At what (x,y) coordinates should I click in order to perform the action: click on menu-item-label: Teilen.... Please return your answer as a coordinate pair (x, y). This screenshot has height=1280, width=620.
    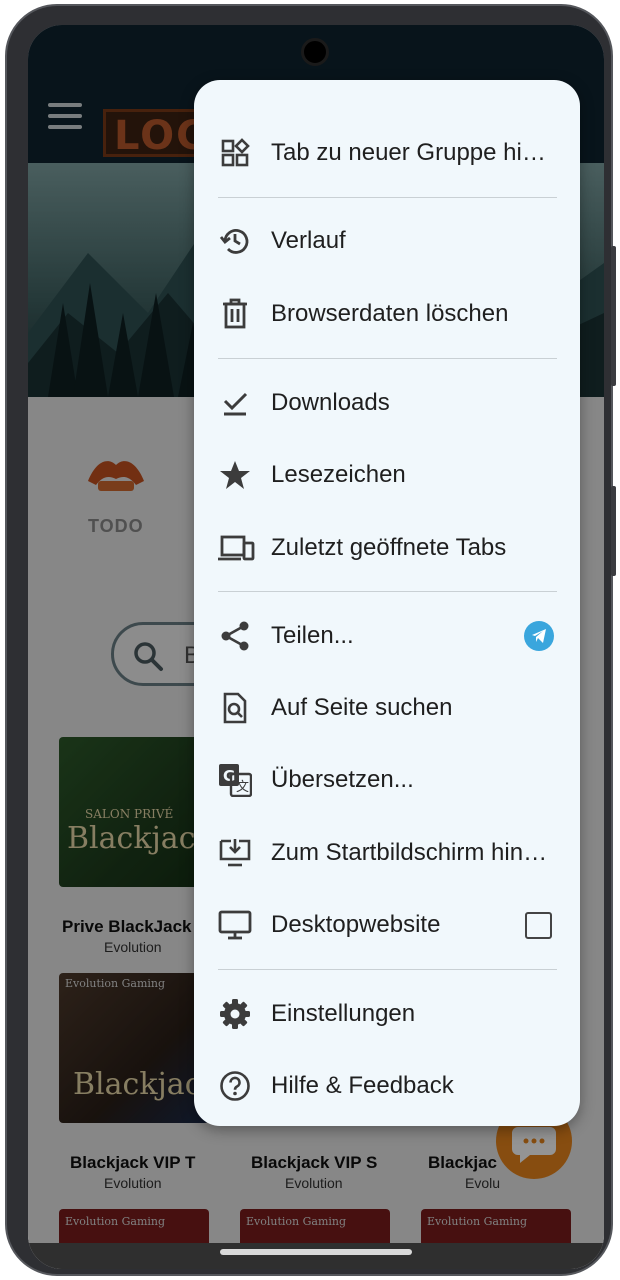
    Looking at the image, I should click on (312, 635).